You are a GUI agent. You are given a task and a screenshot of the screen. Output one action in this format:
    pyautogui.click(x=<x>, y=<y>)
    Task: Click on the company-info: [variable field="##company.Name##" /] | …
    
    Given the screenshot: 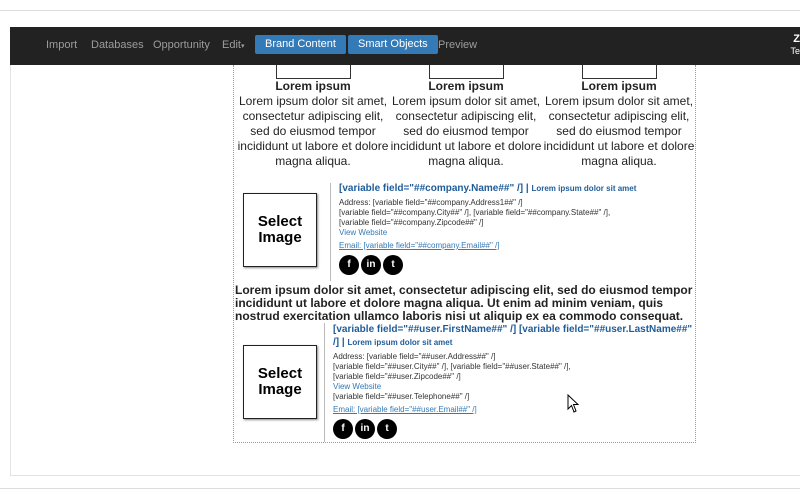 What is the action you would take?
    pyautogui.click(x=514, y=228)
    